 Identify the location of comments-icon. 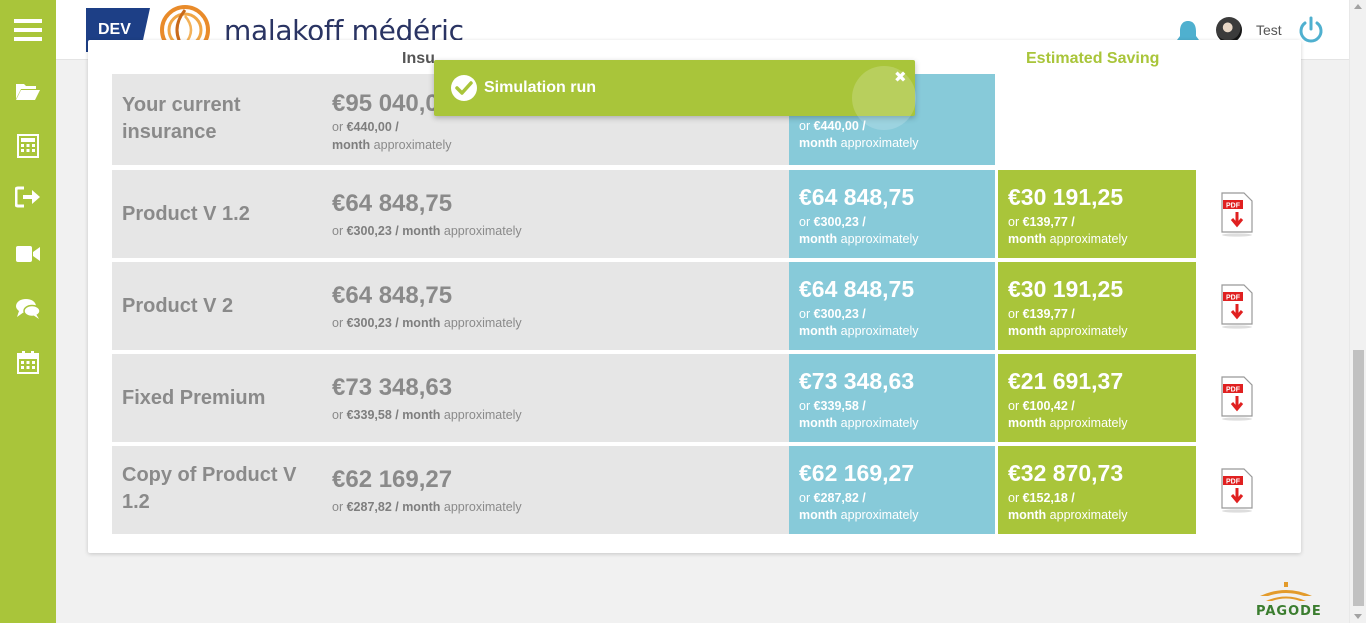
(28, 309).